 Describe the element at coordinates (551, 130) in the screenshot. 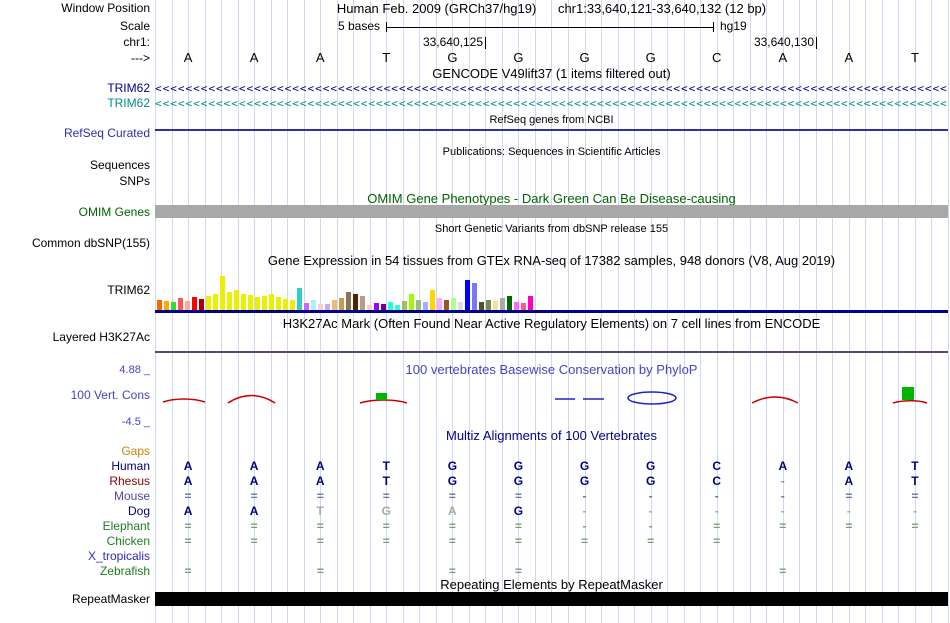

I see `refseq-gene-bar` at that location.